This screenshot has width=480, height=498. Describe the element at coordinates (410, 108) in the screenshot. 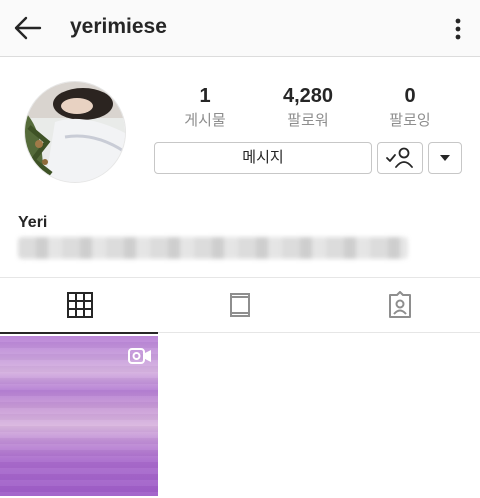

I see `stat-following: 0 팔로잉` at that location.